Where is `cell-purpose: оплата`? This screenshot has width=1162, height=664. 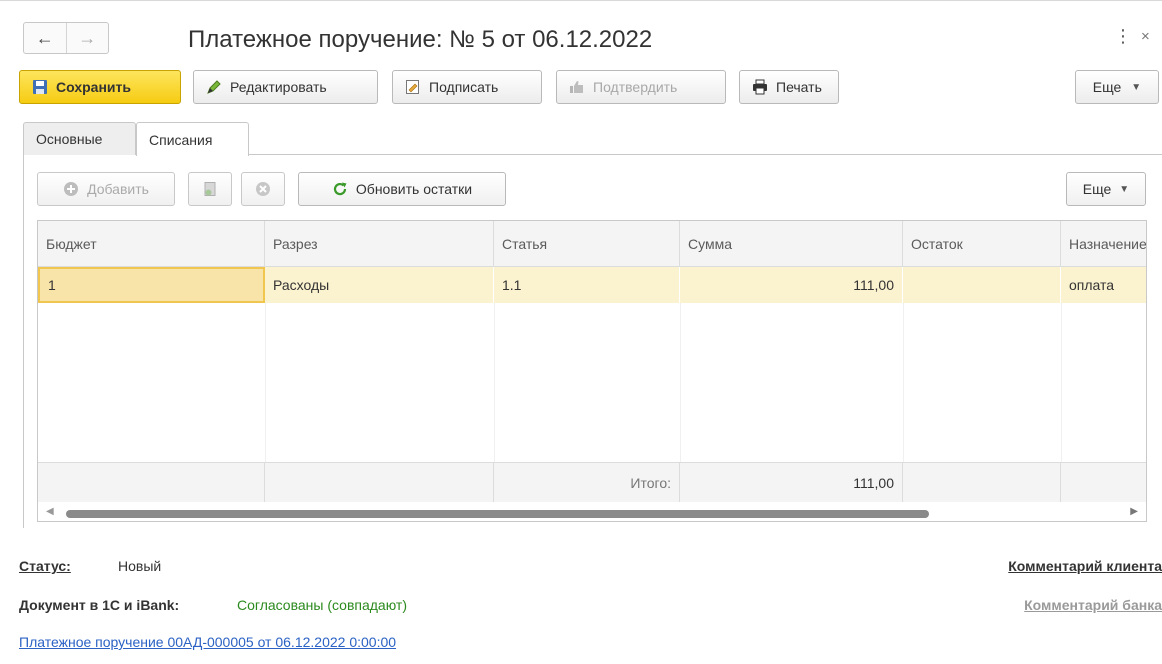 cell-purpose: оплата is located at coordinates (1103, 285).